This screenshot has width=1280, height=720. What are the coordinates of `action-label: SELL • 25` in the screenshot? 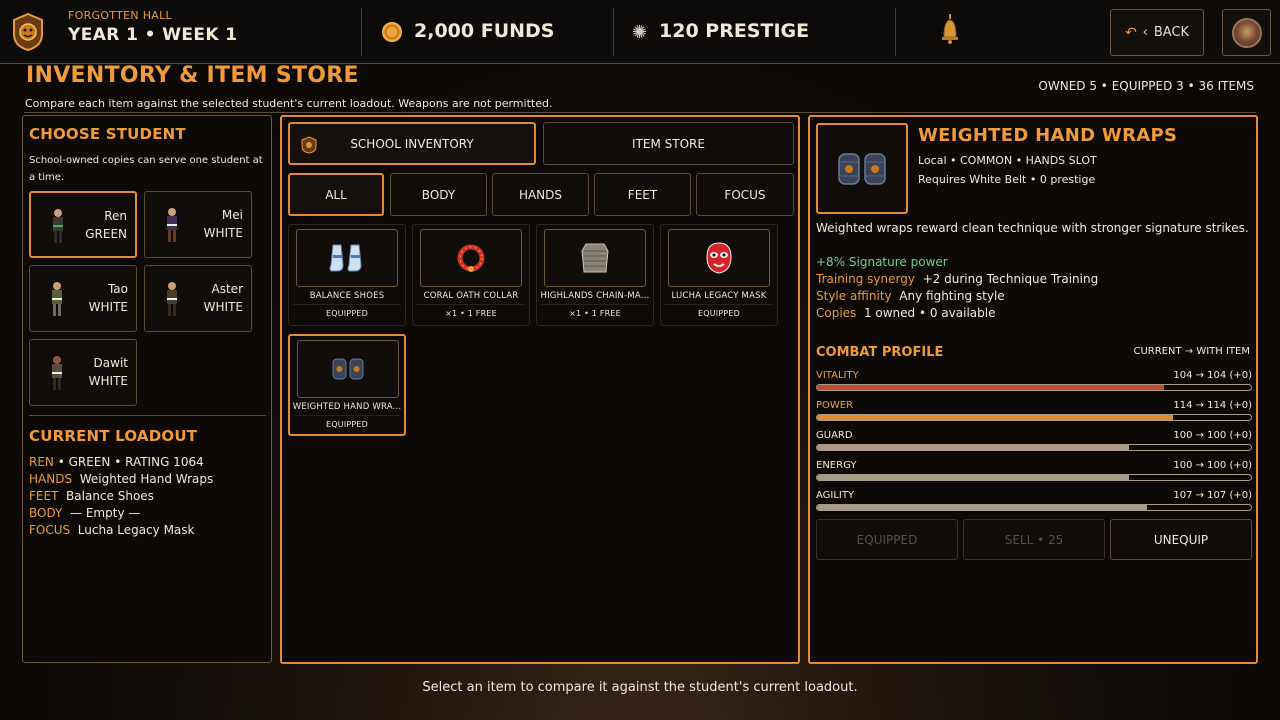 It's located at (1034, 539).